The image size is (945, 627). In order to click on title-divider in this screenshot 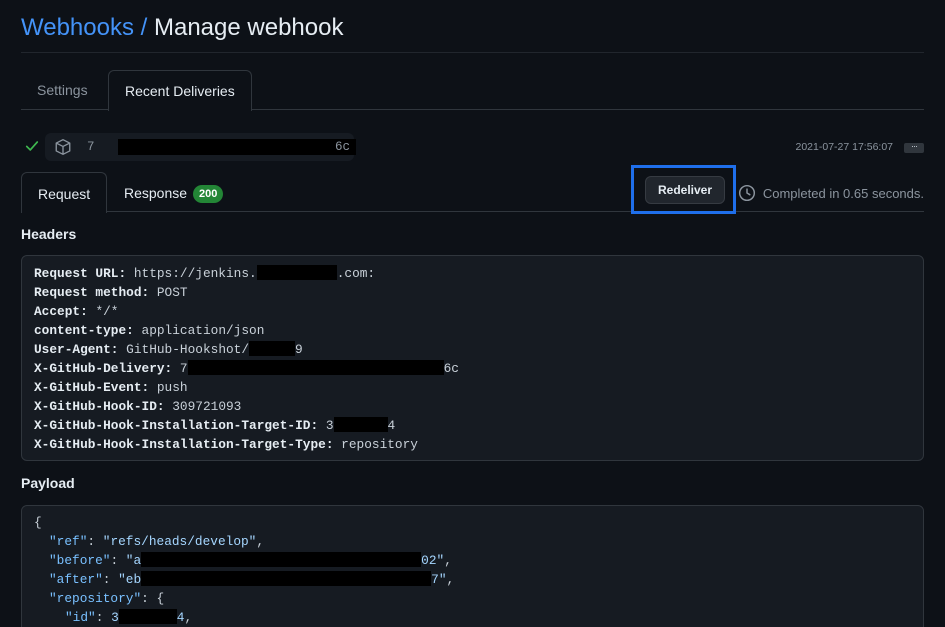, I will do `click(472, 52)`.